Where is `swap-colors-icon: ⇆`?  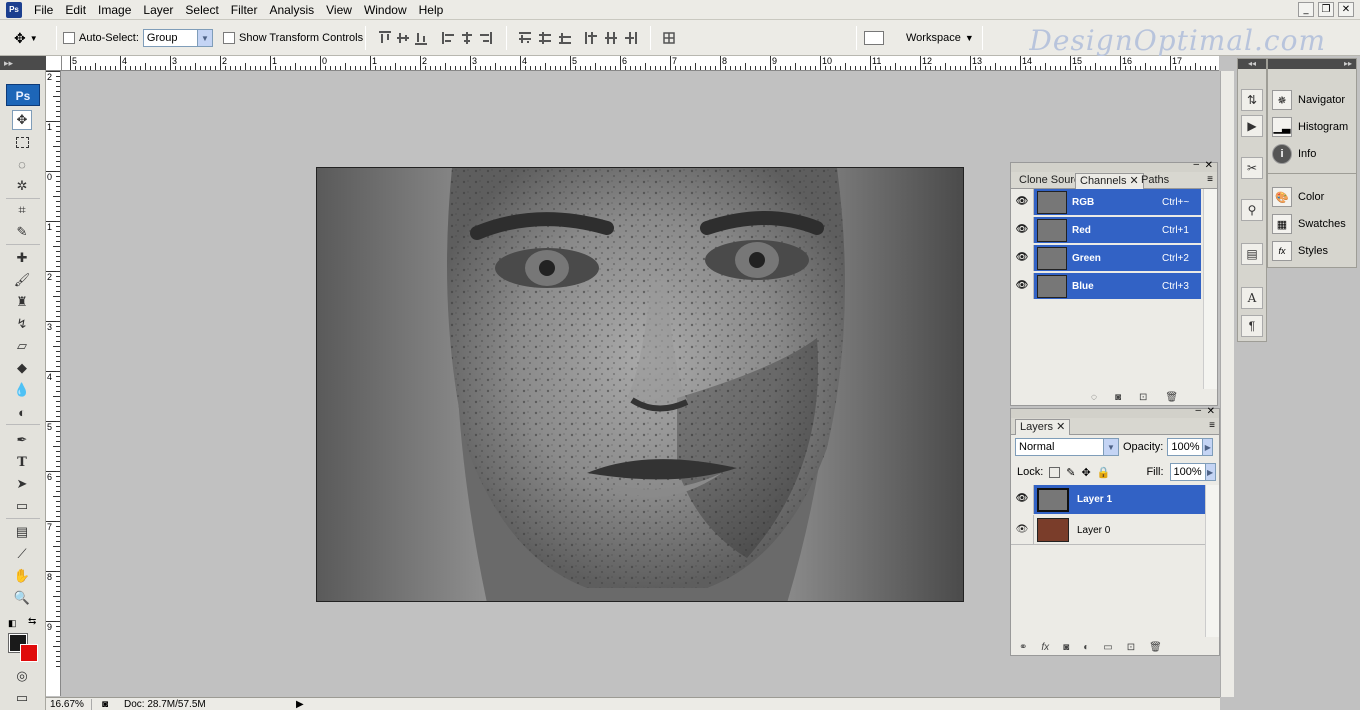 swap-colors-icon: ⇆ is located at coordinates (32, 621).